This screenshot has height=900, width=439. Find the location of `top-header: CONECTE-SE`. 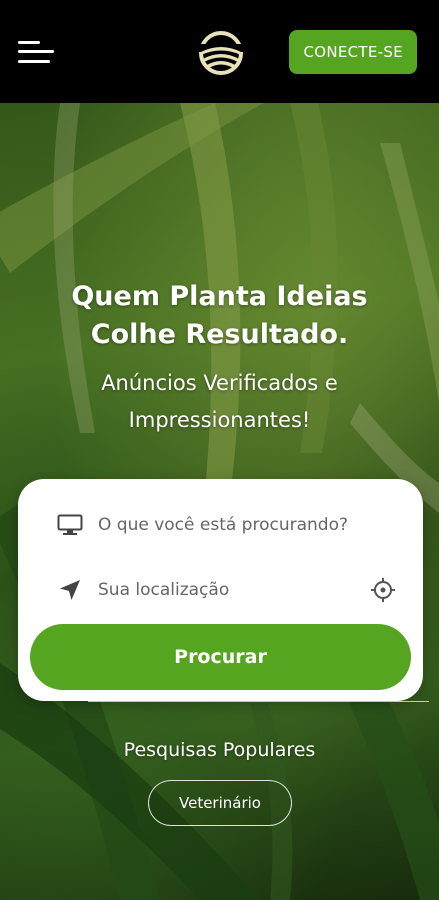

top-header: CONECTE-SE is located at coordinates (219, 51).